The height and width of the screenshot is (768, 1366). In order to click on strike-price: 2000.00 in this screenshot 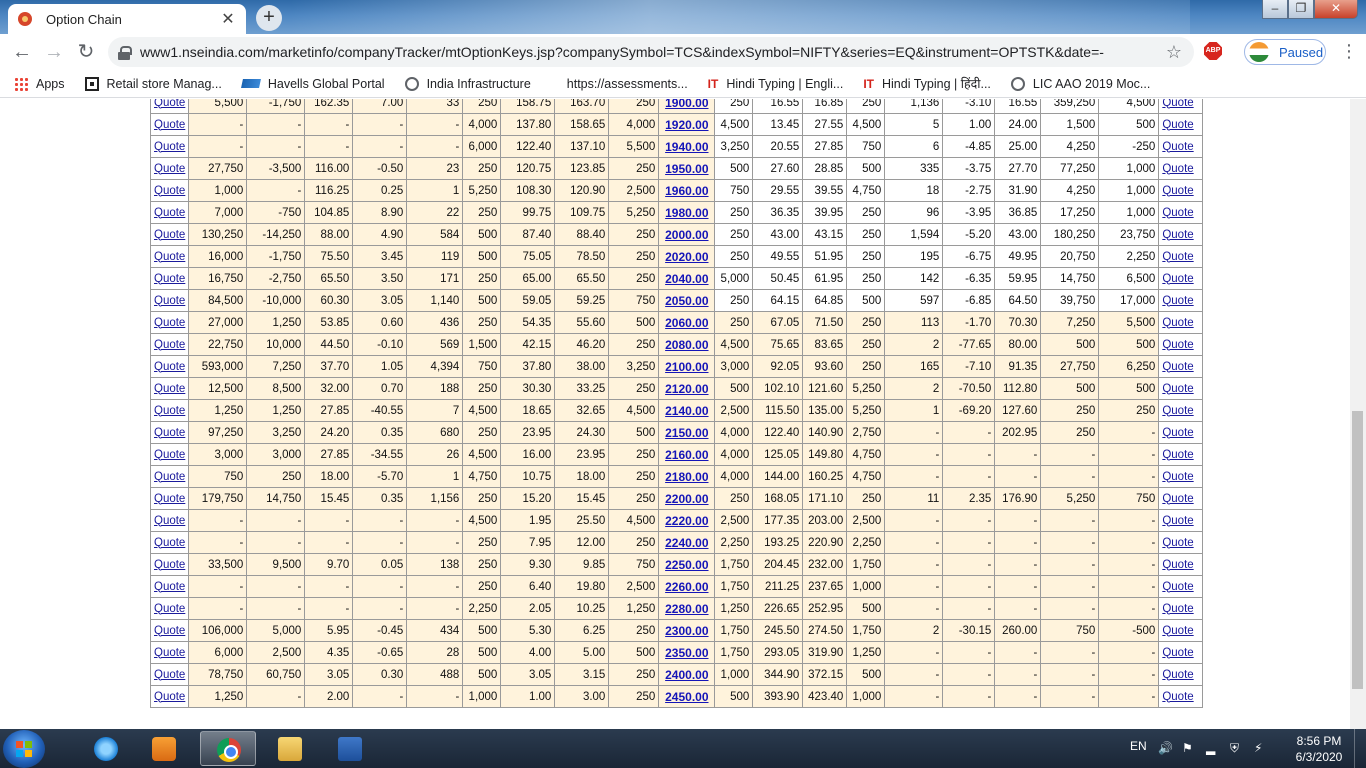, I will do `click(687, 234)`.